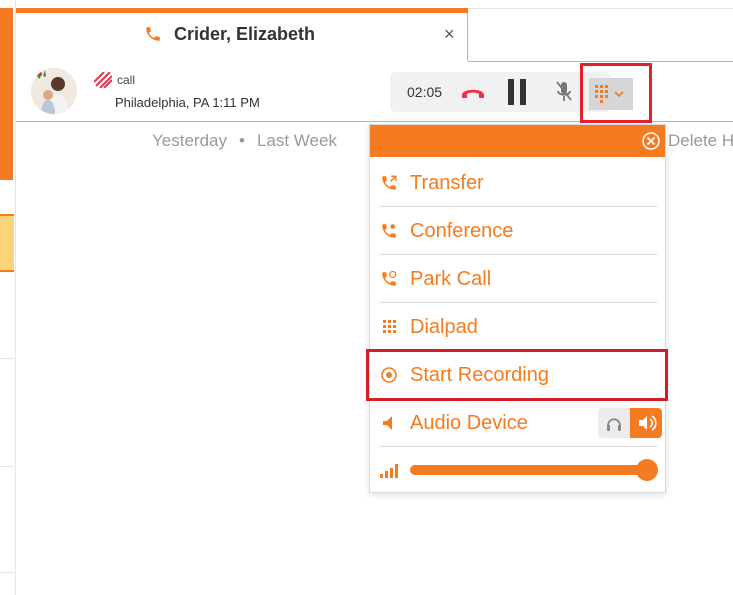  What do you see at coordinates (389, 471) in the screenshot?
I see `volume-level-icon` at bounding box center [389, 471].